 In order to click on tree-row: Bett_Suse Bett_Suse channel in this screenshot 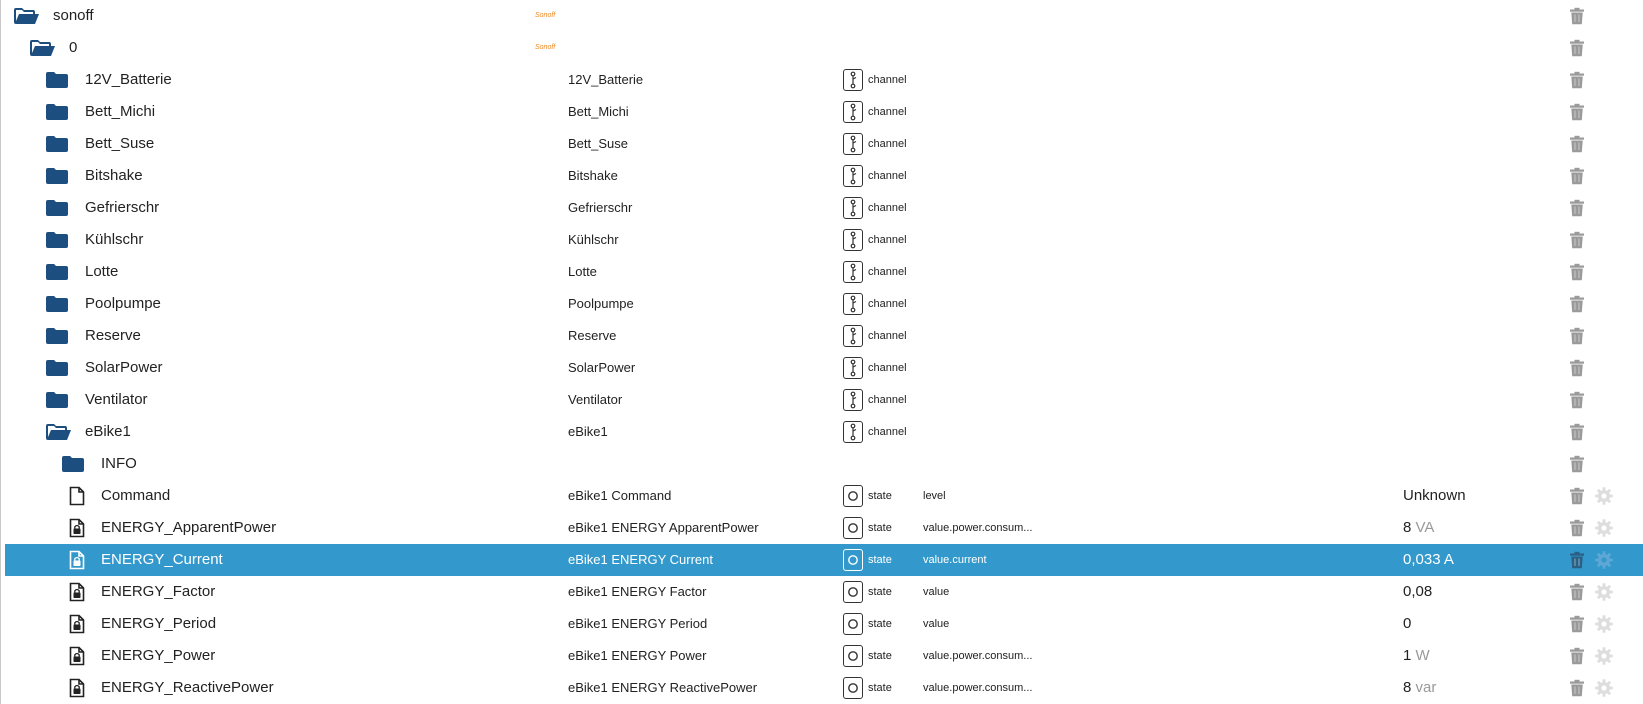, I will do `click(824, 144)`.